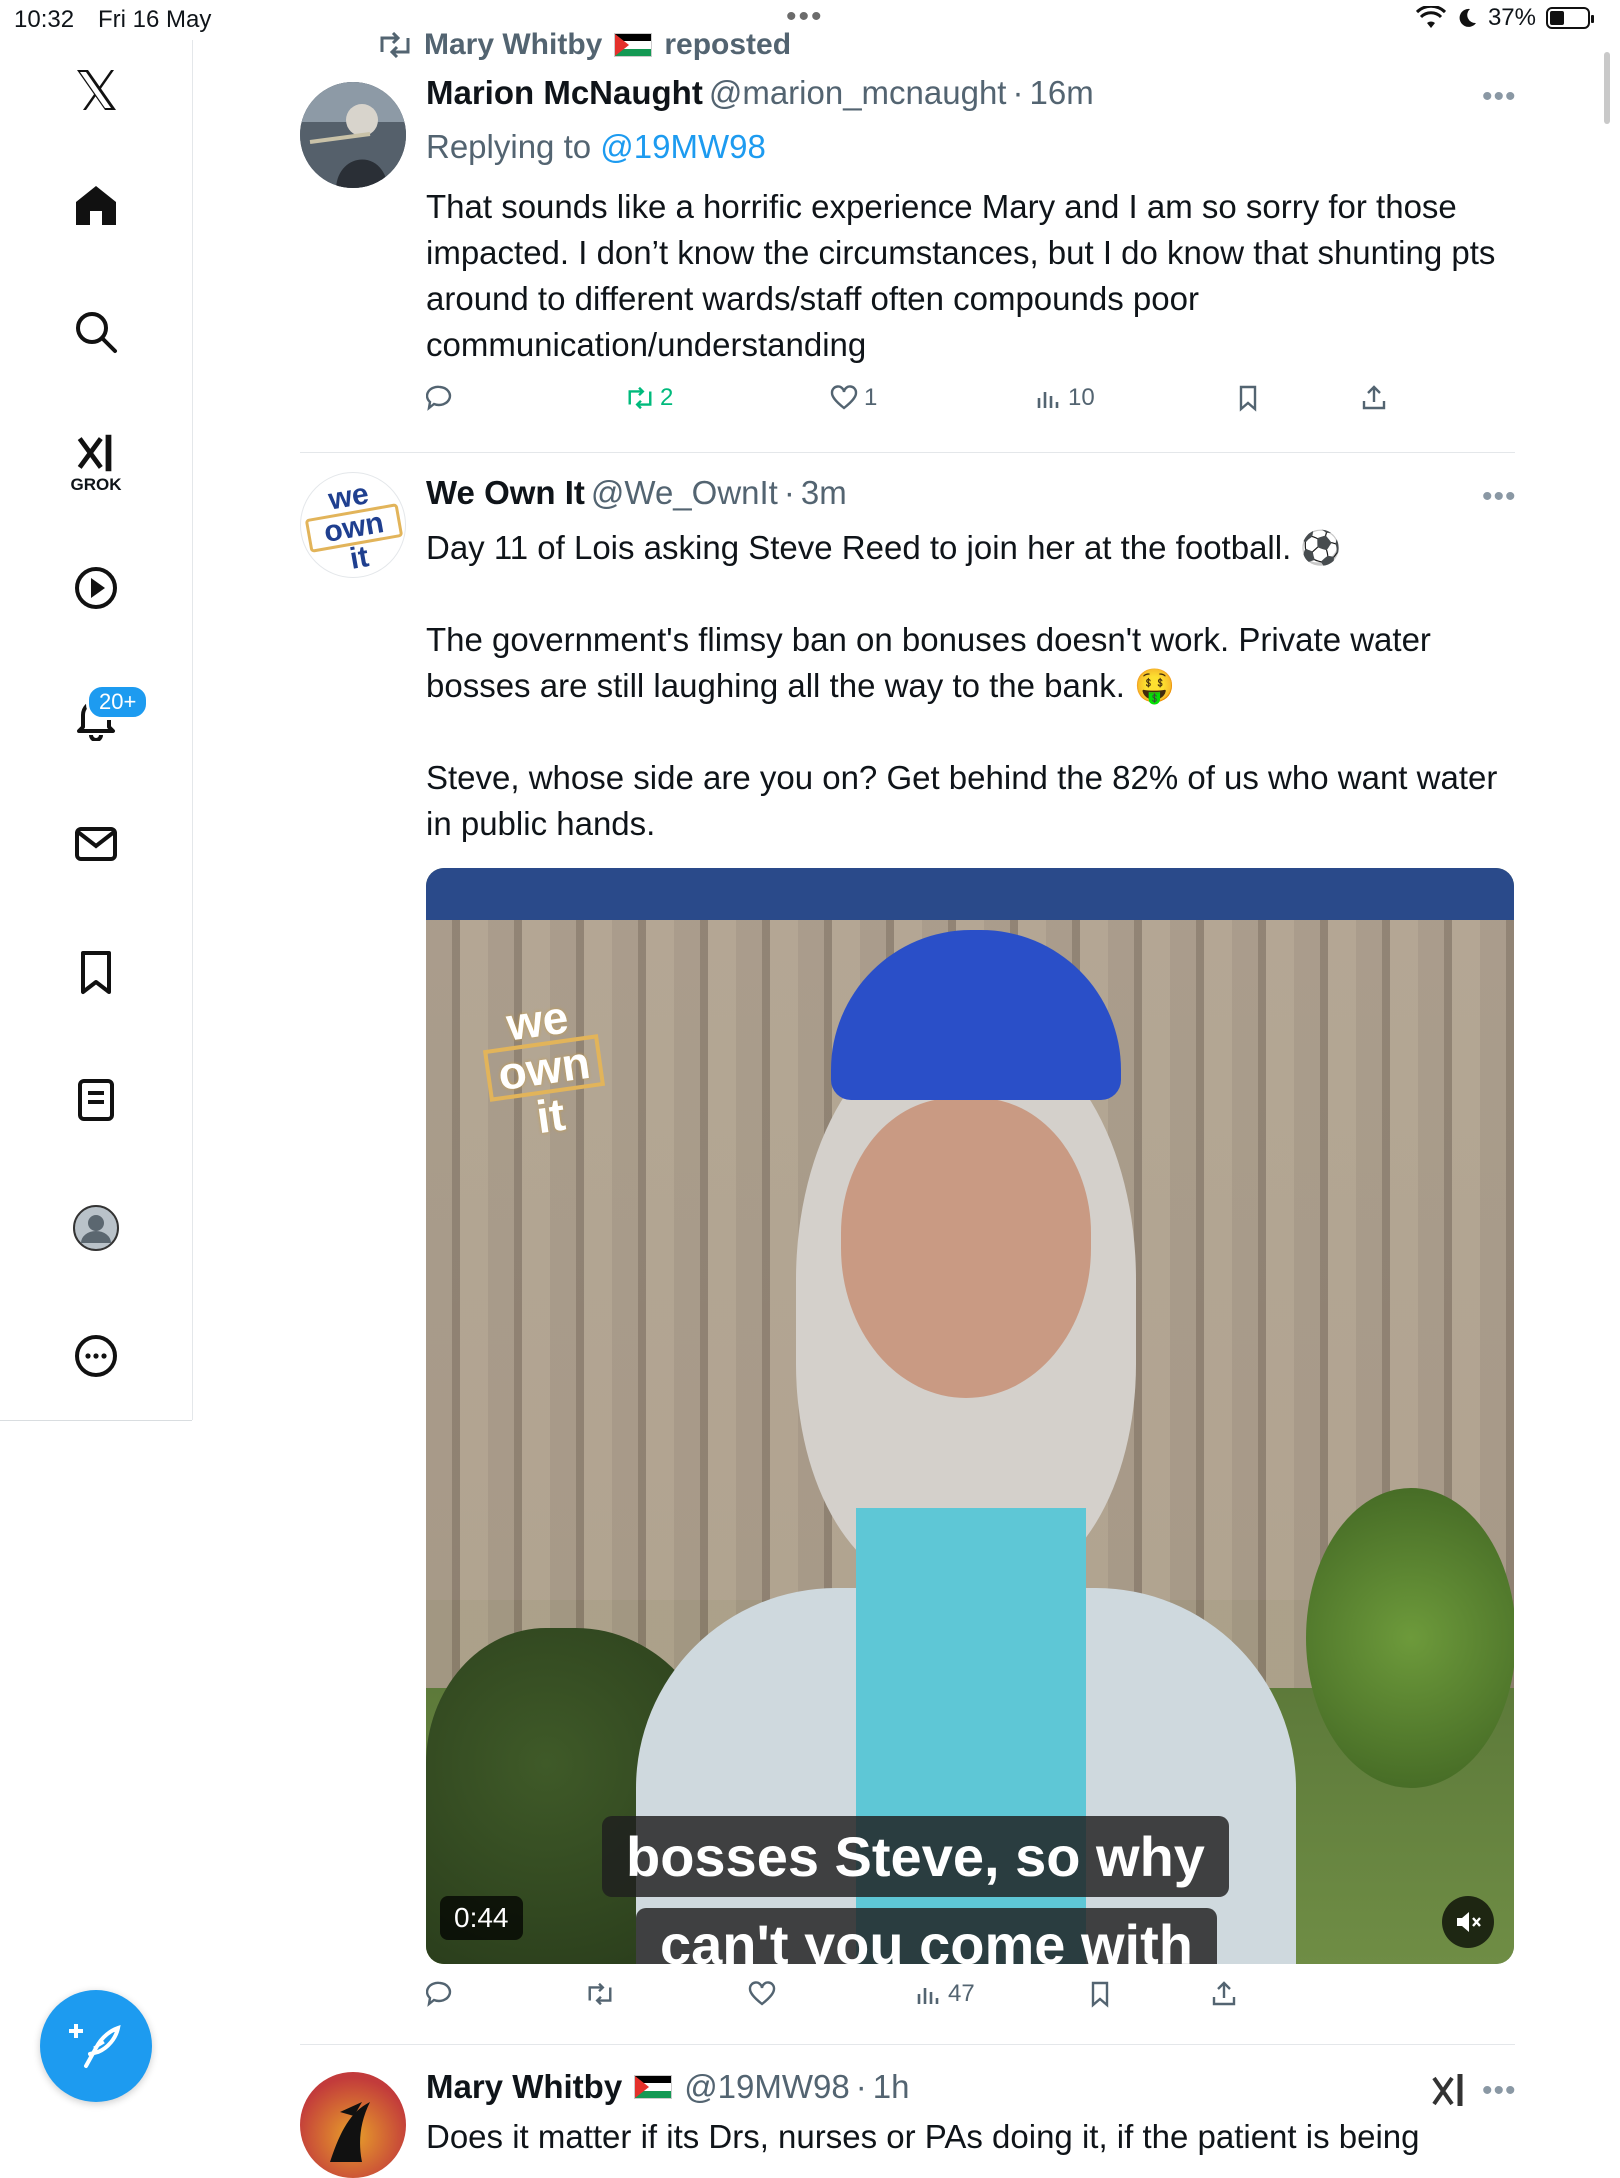 The width and height of the screenshot is (1620, 2178). I want to click on share-icon, so click(1374, 397).